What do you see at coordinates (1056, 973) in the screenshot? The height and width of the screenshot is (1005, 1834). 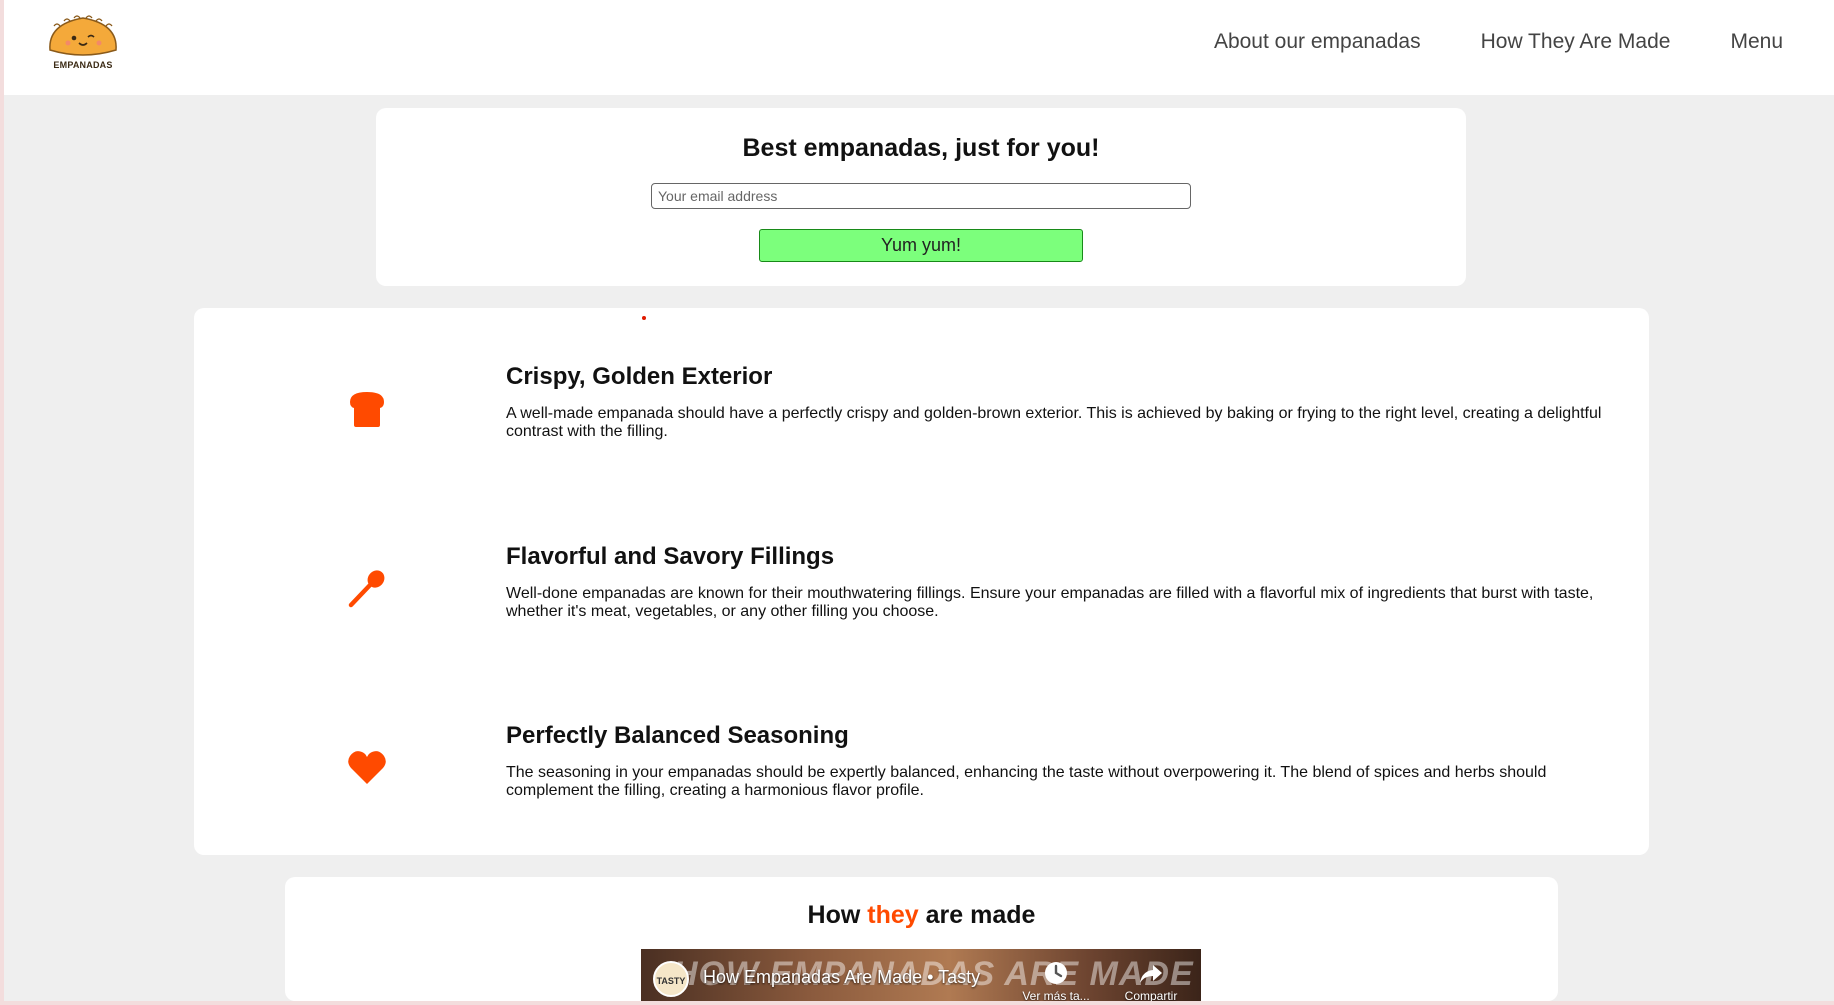 I see `clock-icon` at bounding box center [1056, 973].